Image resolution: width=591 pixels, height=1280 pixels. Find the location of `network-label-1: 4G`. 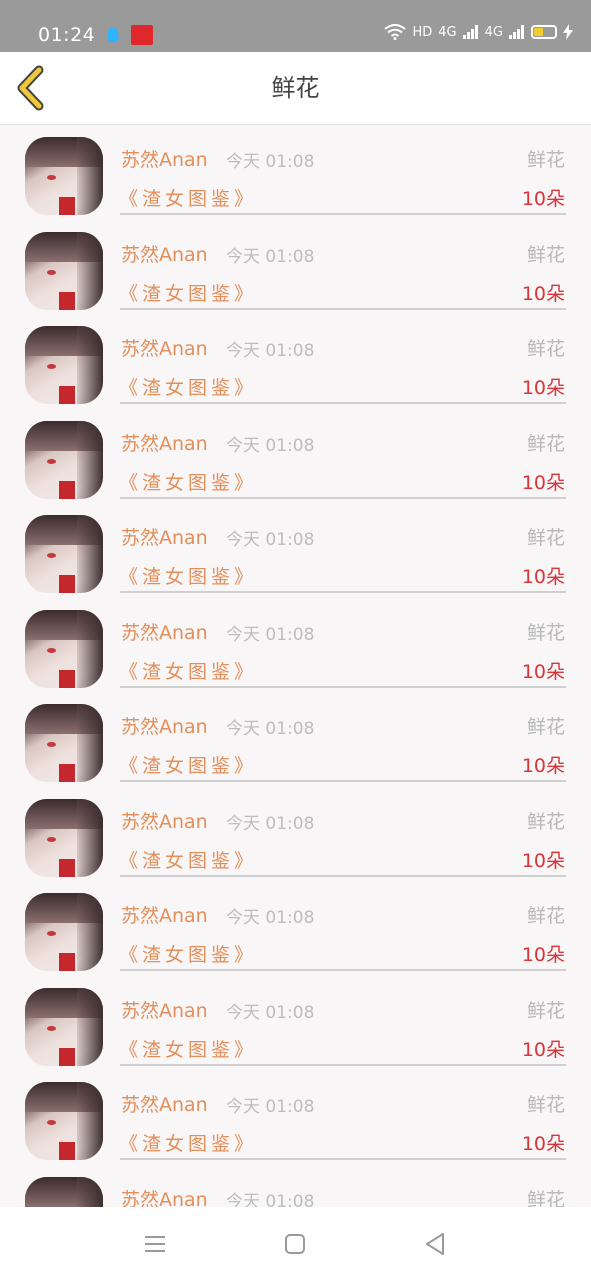

network-label-1: 4G is located at coordinates (447, 32).